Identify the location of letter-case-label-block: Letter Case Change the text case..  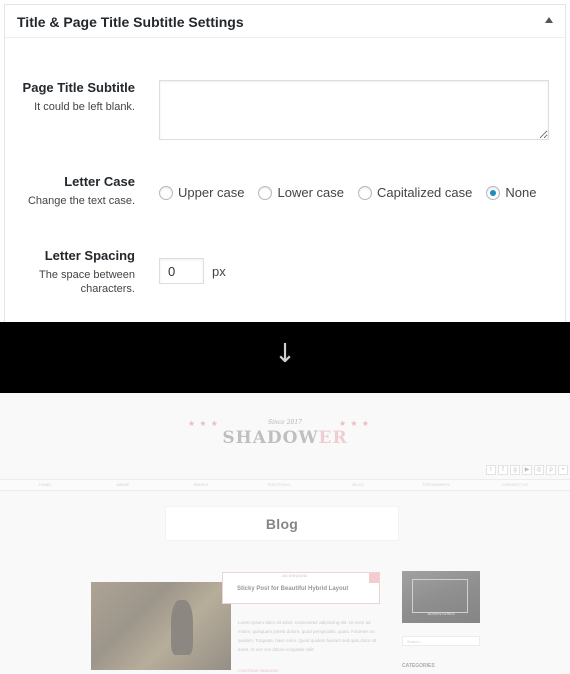
(67, 191).